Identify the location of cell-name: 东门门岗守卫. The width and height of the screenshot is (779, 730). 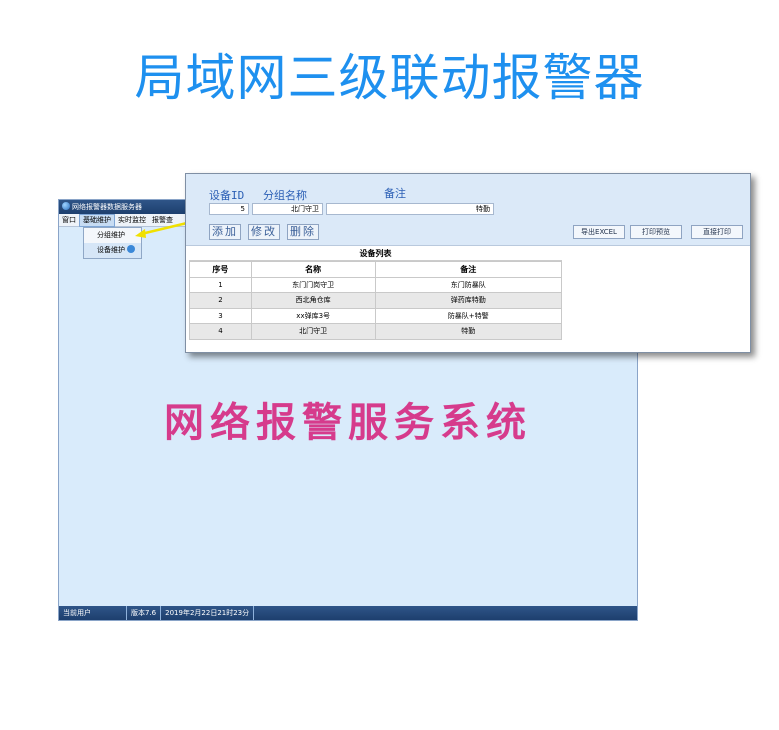
(313, 284).